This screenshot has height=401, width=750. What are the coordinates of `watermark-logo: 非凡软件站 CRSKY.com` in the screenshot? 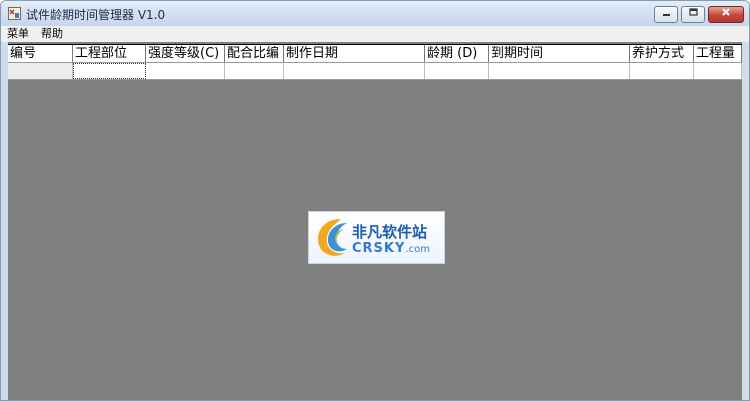 It's located at (376, 237).